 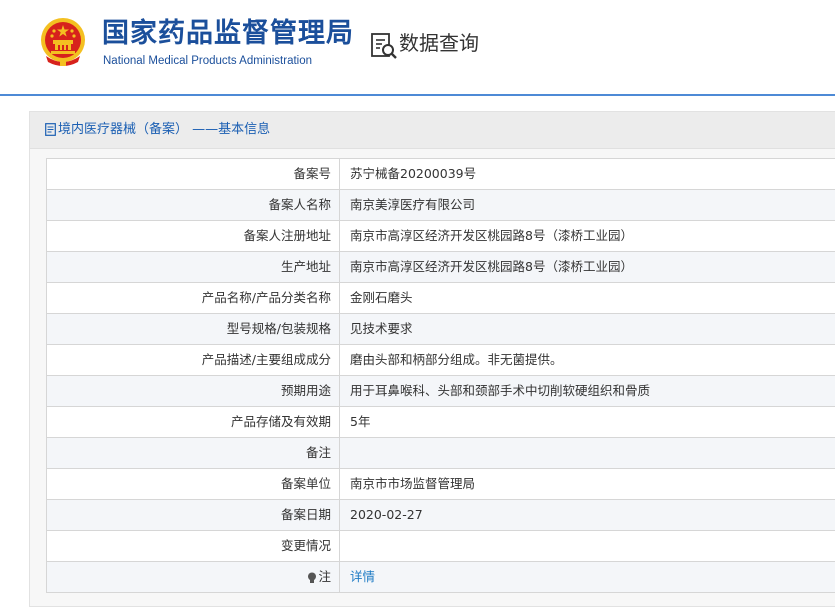 I want to click on row-label: 预期用途, so click(x=193, y=391).